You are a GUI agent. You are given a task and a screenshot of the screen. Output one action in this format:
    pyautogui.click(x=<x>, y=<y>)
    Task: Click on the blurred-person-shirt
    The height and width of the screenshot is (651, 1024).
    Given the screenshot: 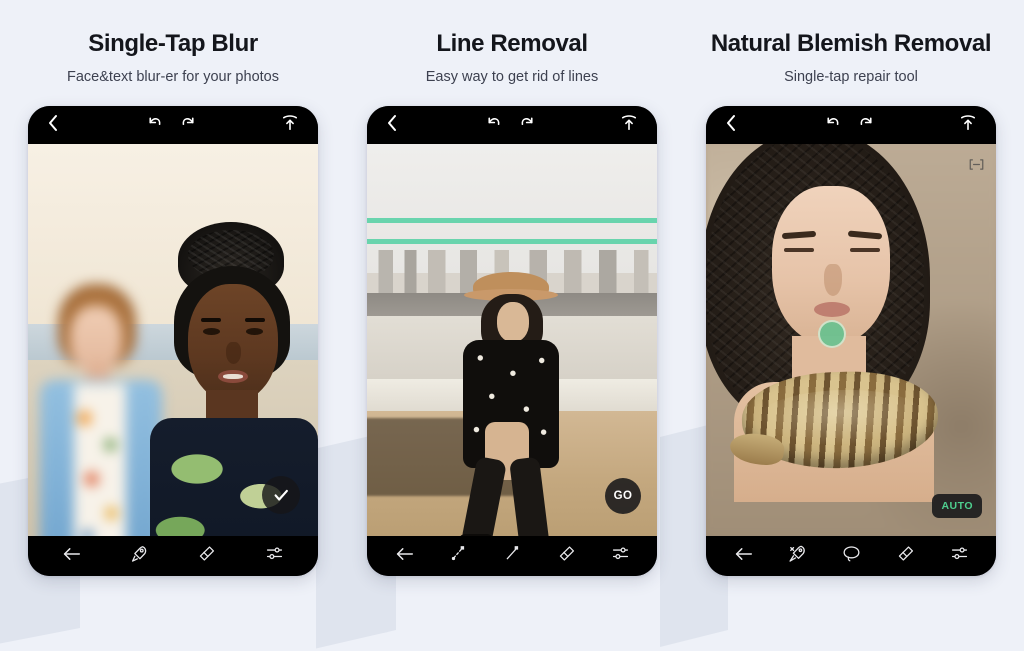 What is the action you would take?
    pyautogui.click(x=100, y=460)
    